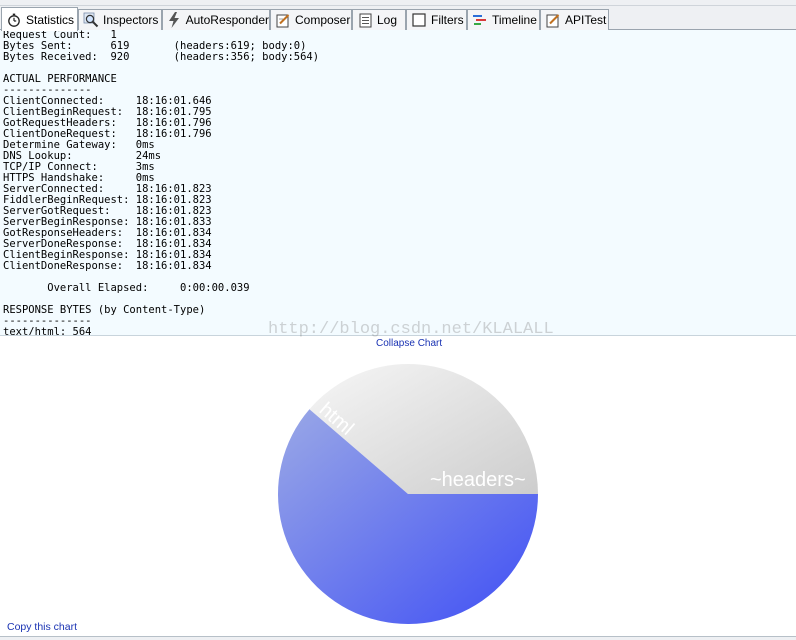 This screenshot has height=640, width=796. I want to click on collapse-chart-link: Collapse Chart, so click(409, 343).